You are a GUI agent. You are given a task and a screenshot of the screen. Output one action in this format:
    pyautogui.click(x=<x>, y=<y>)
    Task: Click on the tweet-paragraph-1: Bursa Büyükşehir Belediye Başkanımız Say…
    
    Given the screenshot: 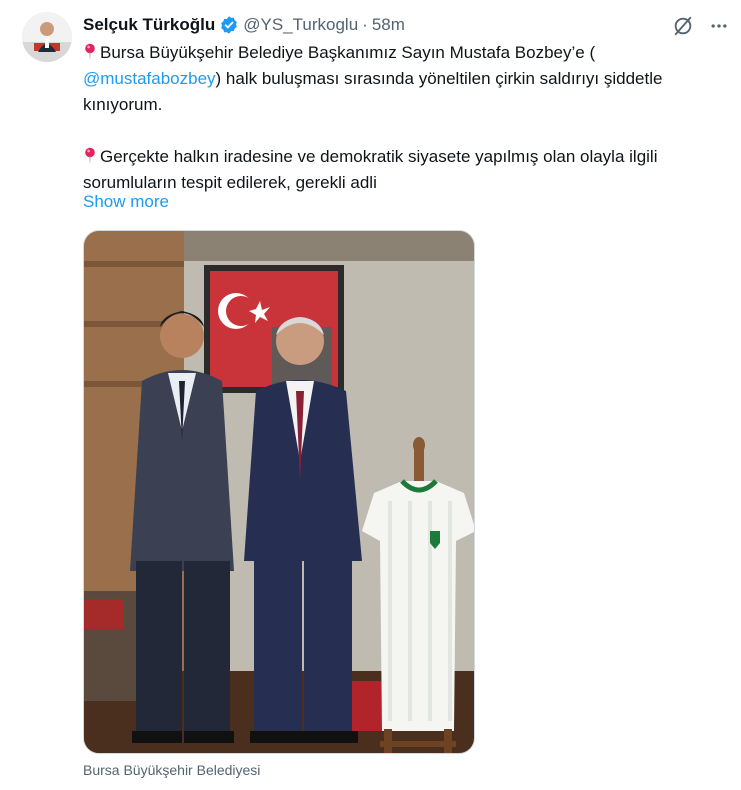 What is the action you would take?
    pyautogui.click(x=403, y=79)
    